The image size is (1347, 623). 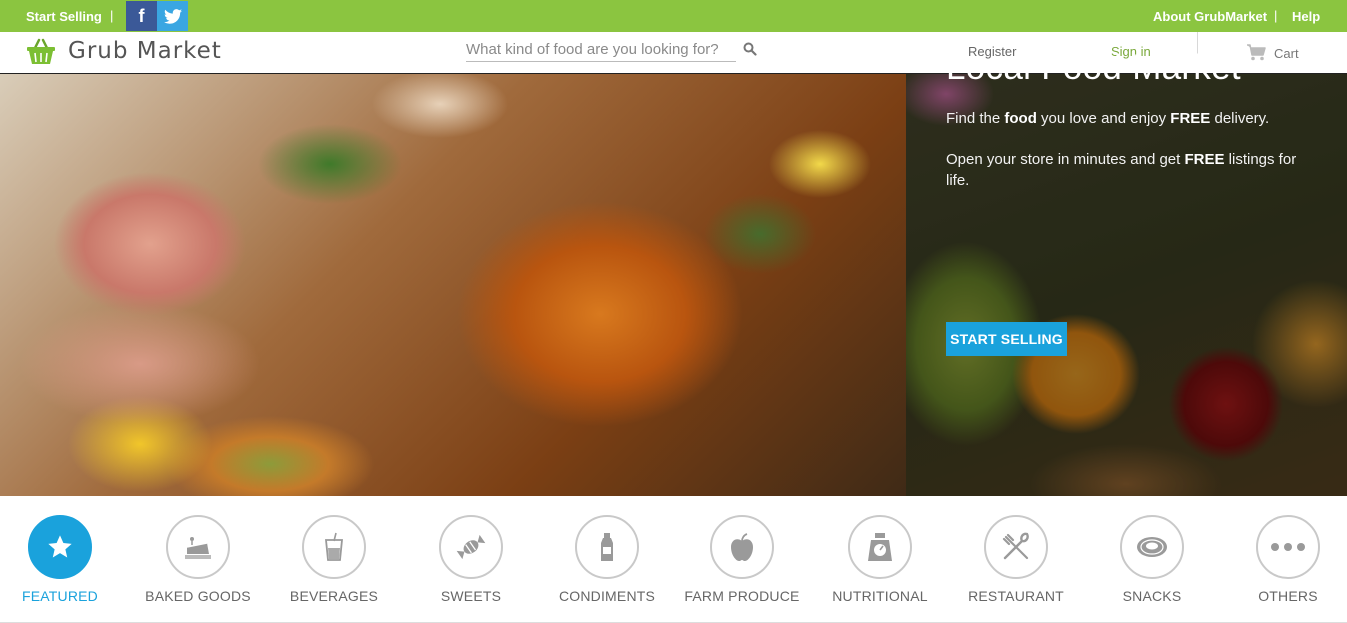 I want to click on category-label: SNACKS, so click(x=1152, y=596).